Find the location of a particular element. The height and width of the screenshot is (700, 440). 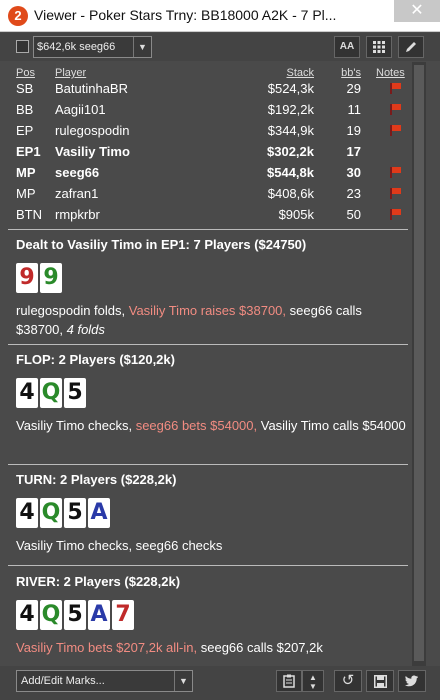

refresh-icon: ↺ is located at coordinates (348, 680).